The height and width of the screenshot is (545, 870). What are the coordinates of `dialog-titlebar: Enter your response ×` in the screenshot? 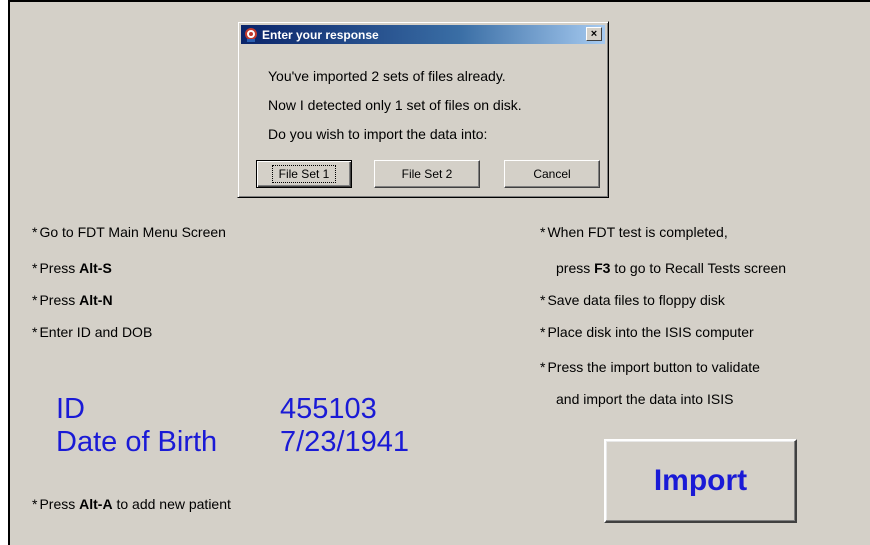 It's located at (423, 34).